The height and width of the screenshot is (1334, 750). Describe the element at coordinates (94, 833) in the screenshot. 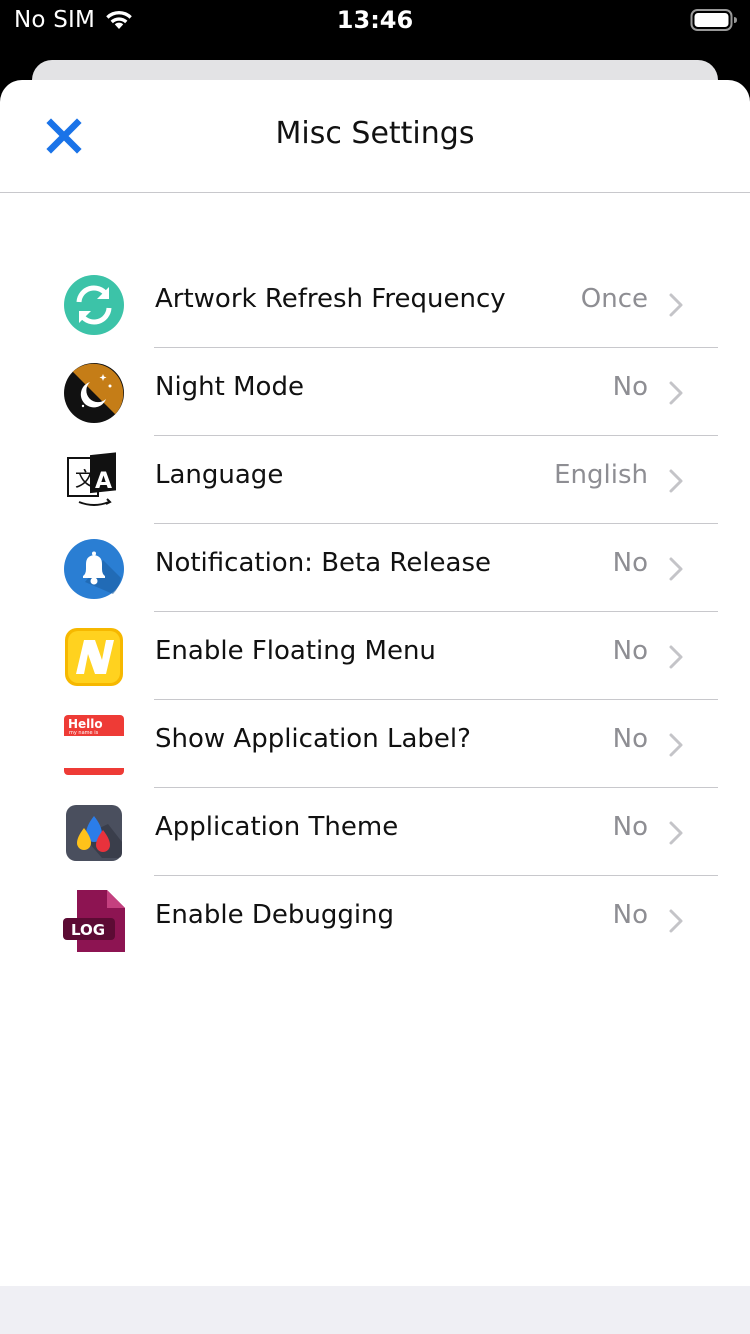

I see `theme-drops-icon` at that location.